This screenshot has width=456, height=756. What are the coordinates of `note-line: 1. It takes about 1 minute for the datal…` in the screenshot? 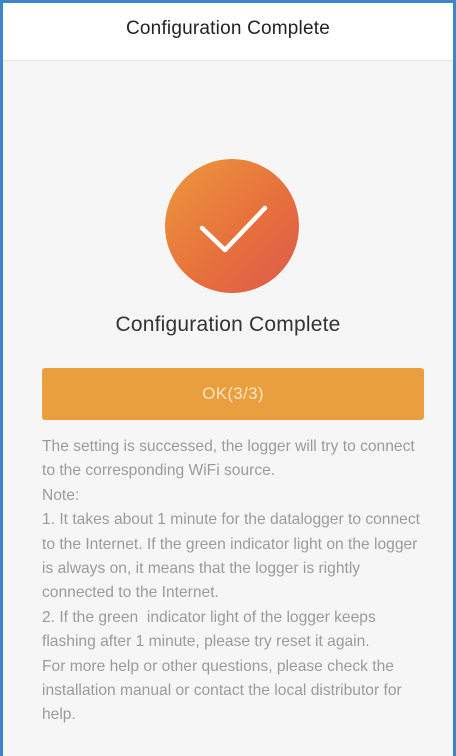 It's located at (231, 556).